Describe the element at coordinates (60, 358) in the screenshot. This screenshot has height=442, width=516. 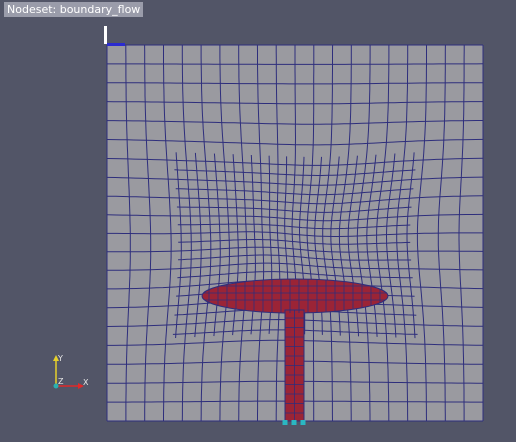
I see `axis-y-label: Y` at that location.